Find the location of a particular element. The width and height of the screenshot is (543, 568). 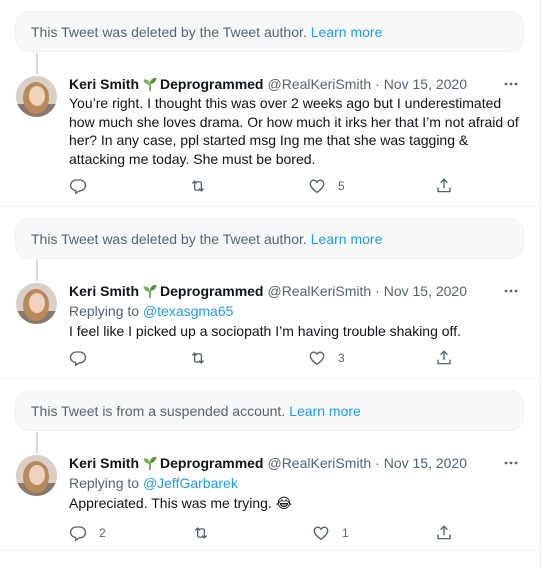

replying-to-handle-link: @JeffGarbarek is located at coordinates (190, 483).